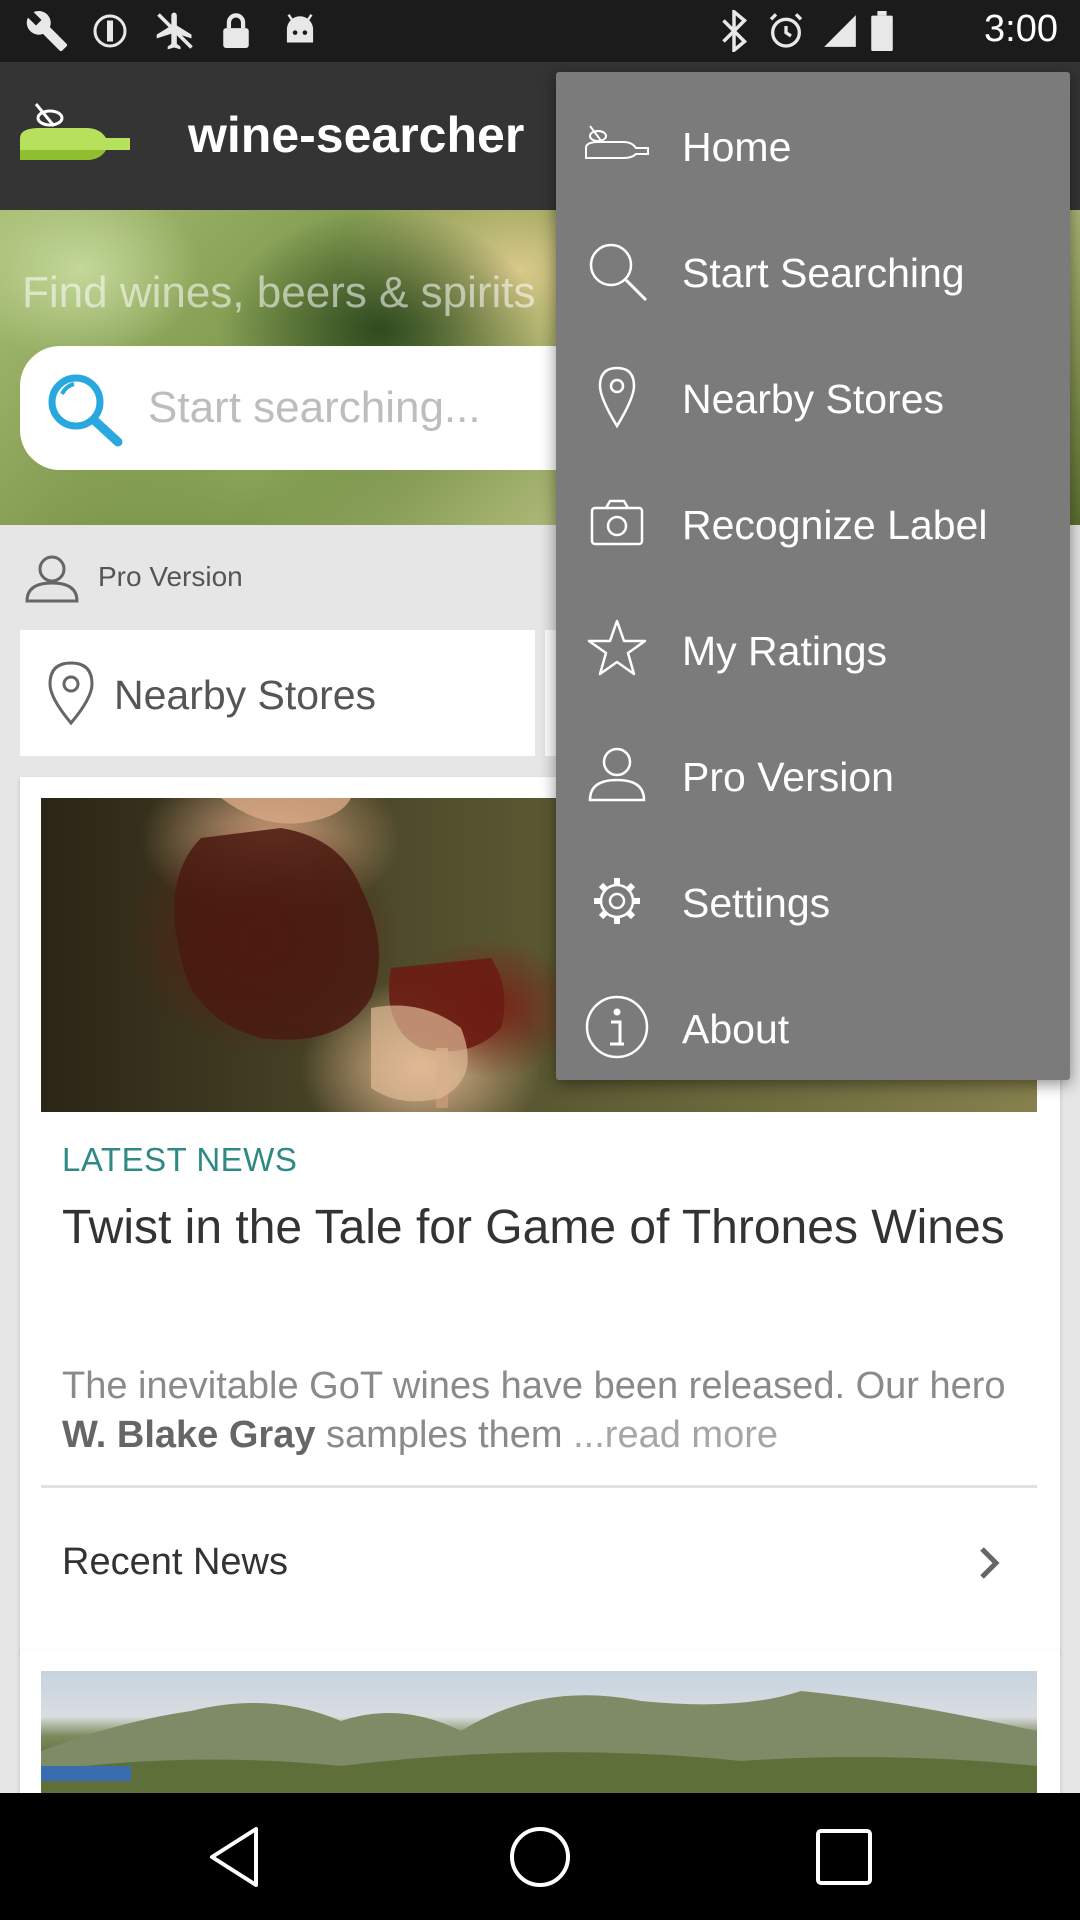  I want to click on gear-icon, so click(617, 901).